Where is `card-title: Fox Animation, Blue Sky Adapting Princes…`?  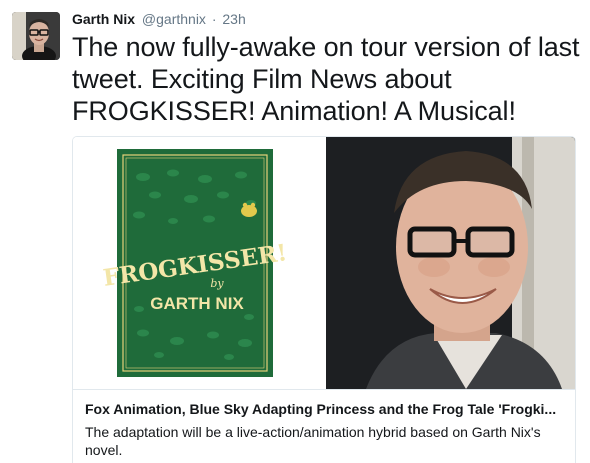 card-title: Fox Animation, Blue Sky Adapting Princes… is located at coordinates (324, 409).